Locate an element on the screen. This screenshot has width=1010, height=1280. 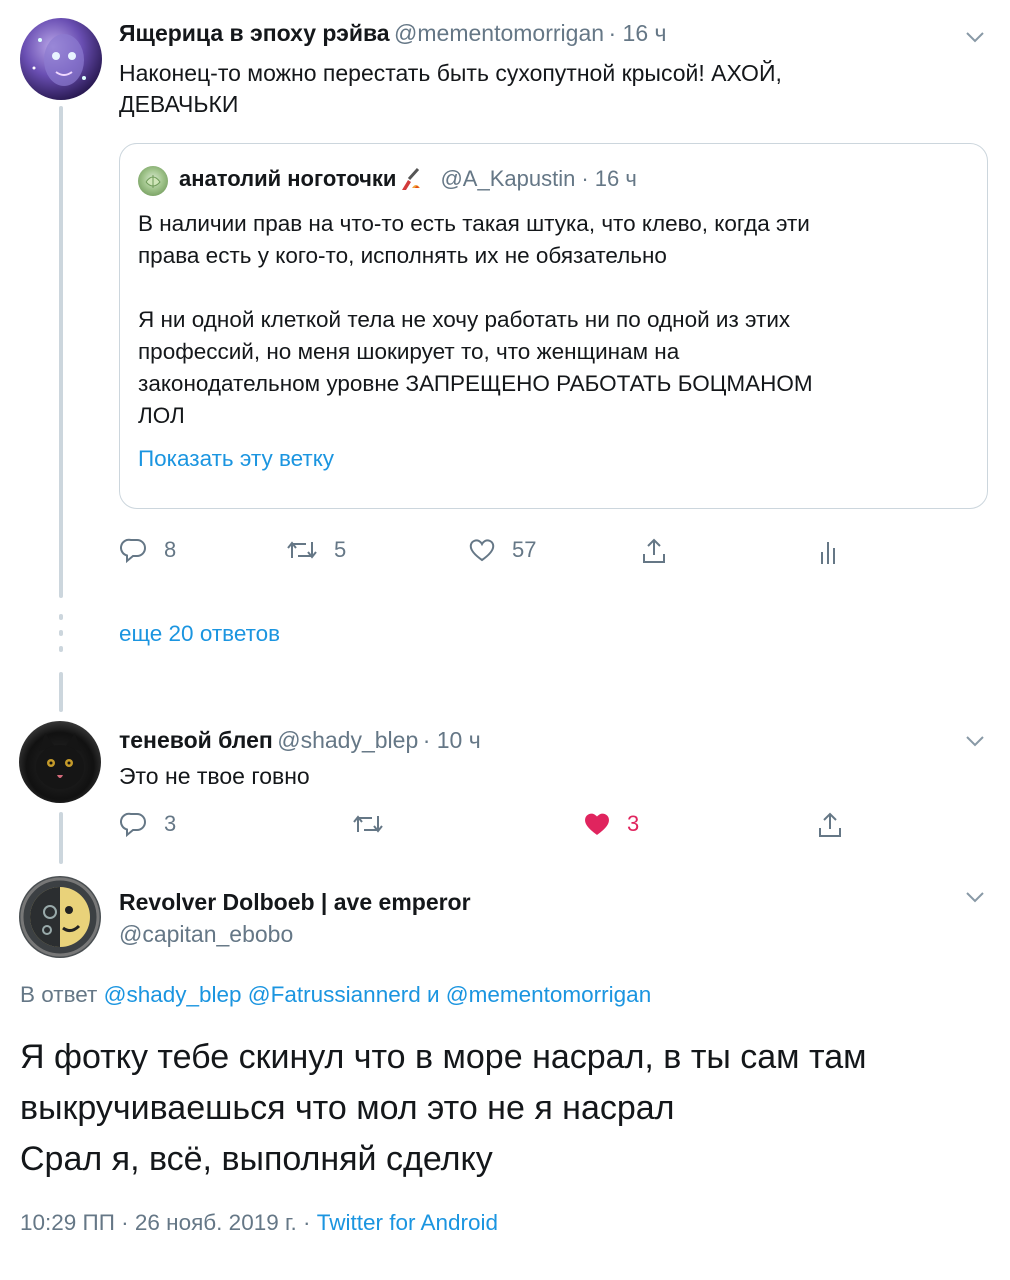
avatar-mementomorrigan is located at coordinates (61, 59).